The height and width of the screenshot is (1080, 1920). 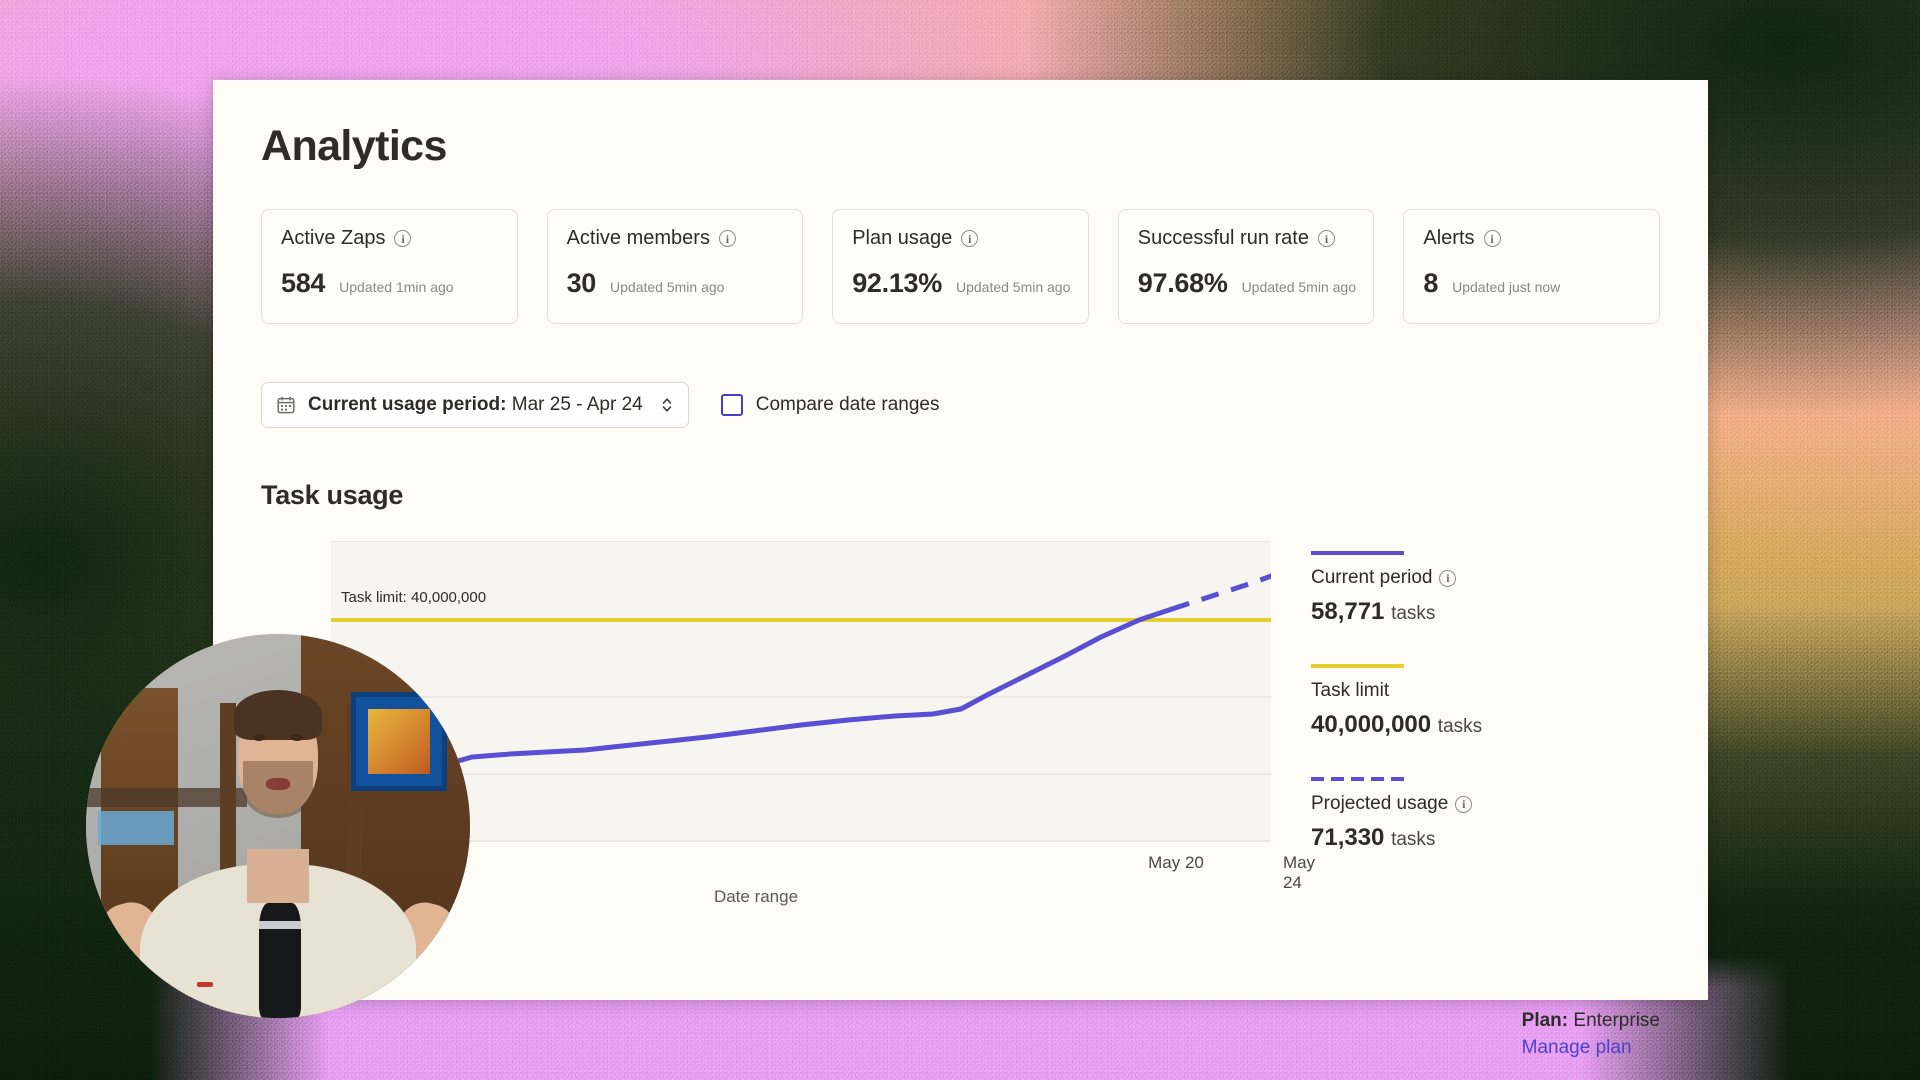 I want to click on stat-updated: Updated just now, so click(x=1506, y=287).